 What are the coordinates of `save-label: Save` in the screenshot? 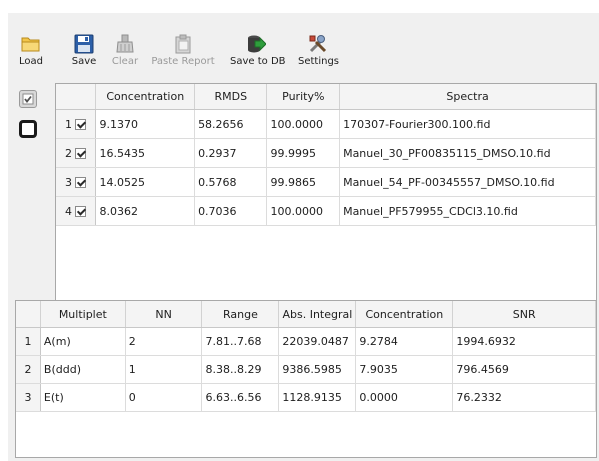 It's located at (84, 61).